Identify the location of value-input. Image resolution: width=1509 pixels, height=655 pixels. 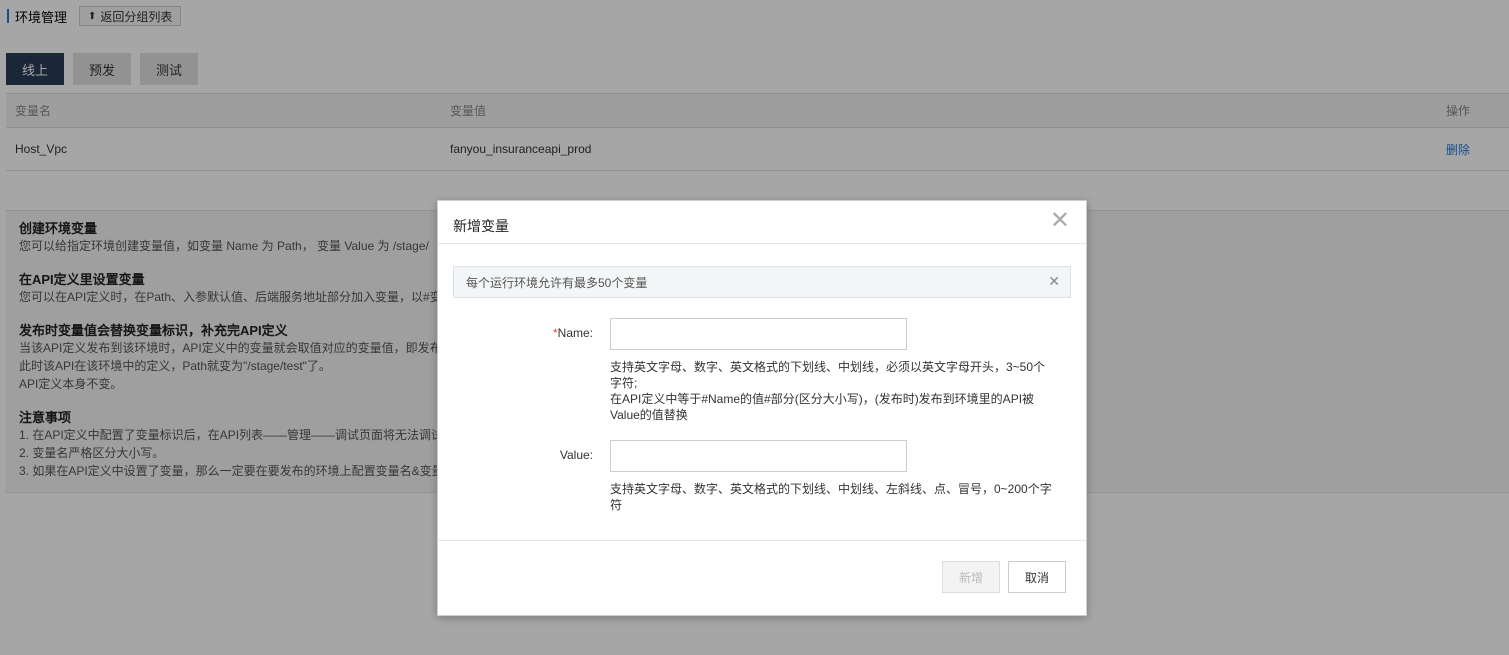
(758, 456).